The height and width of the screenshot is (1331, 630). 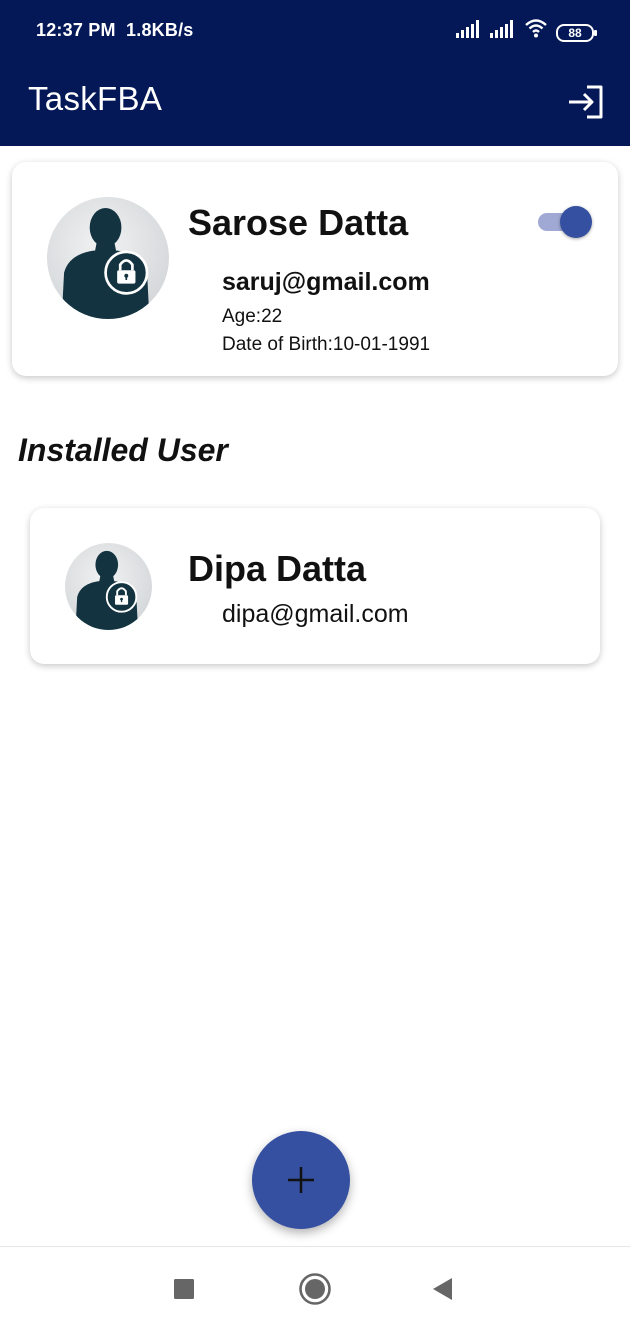 I want to click on logout-button, so click(x=586, y=102).